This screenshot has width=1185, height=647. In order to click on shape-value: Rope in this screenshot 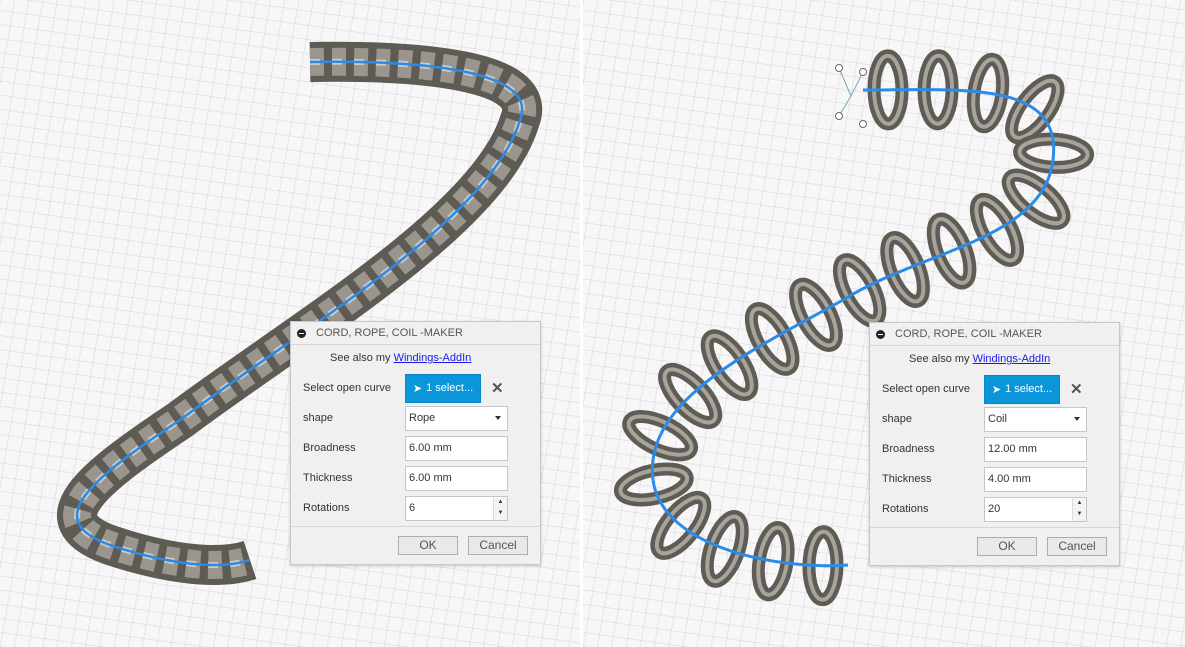, I will do `click(422, 417)`.